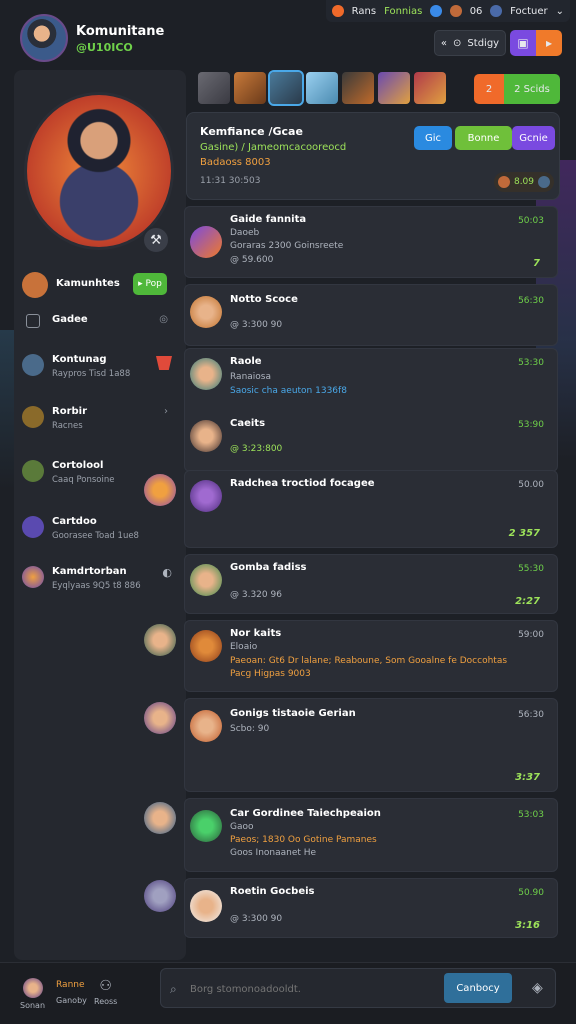  Describe the element at coordinates (560, 11) in the screenshot. I see `chevron-down-icon: ⌄` at that location.